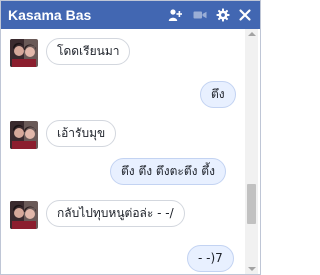 This screenshot has width=320, height=275. I want to click on add-friend-icon, so click(175, 15).